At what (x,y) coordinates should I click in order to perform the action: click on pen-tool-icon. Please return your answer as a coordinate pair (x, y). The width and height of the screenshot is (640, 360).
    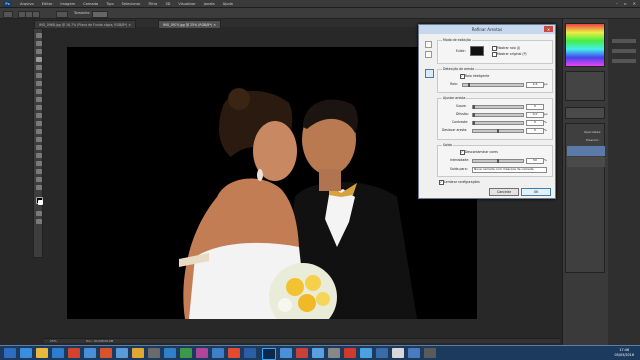
    Looking at the image, I should click on (39, 147).